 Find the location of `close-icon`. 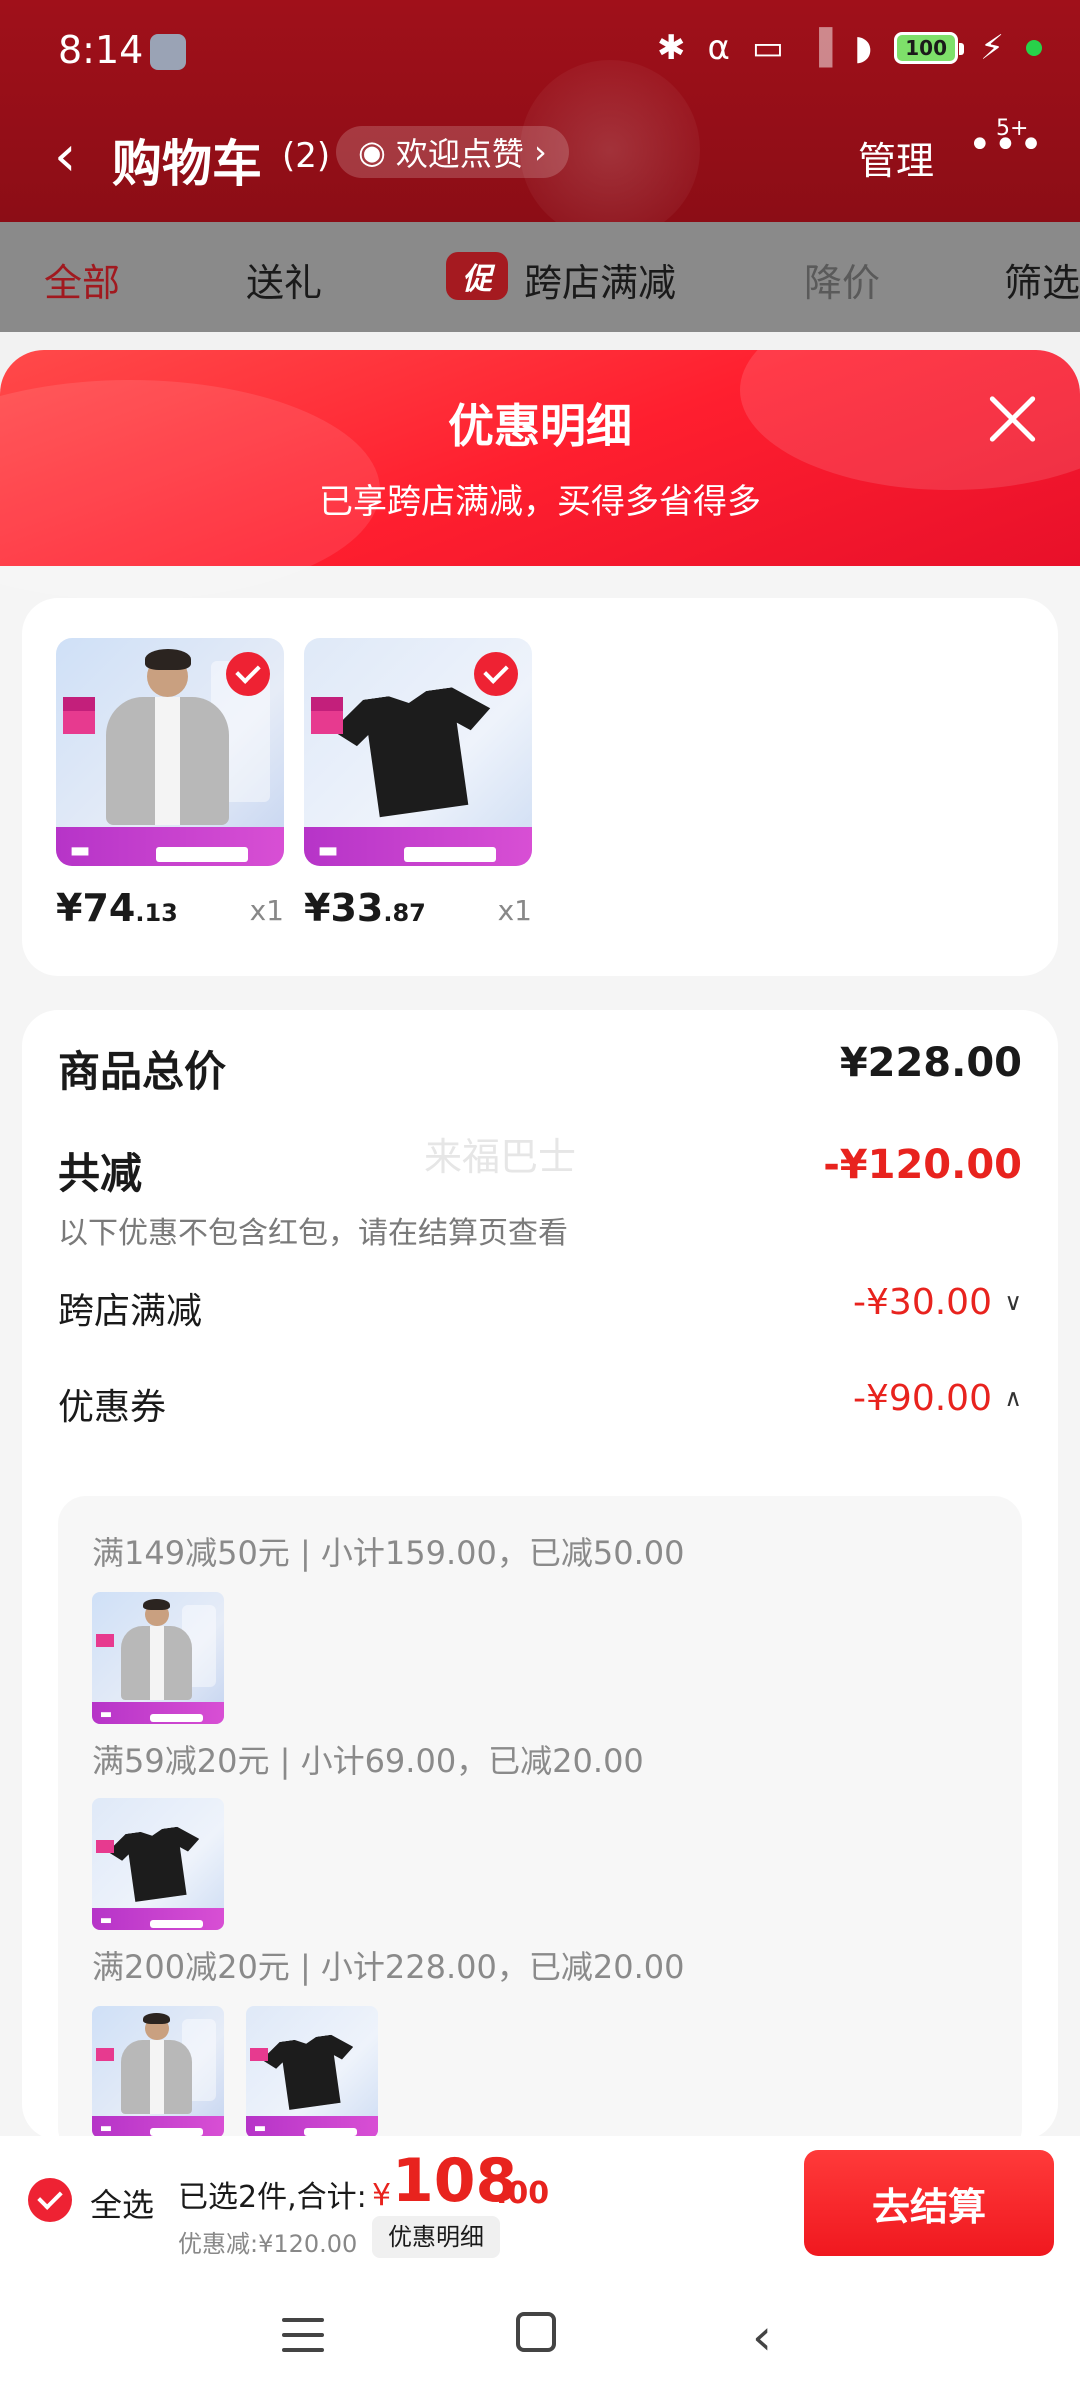

close-icon is located at coordinates (1013, 419).